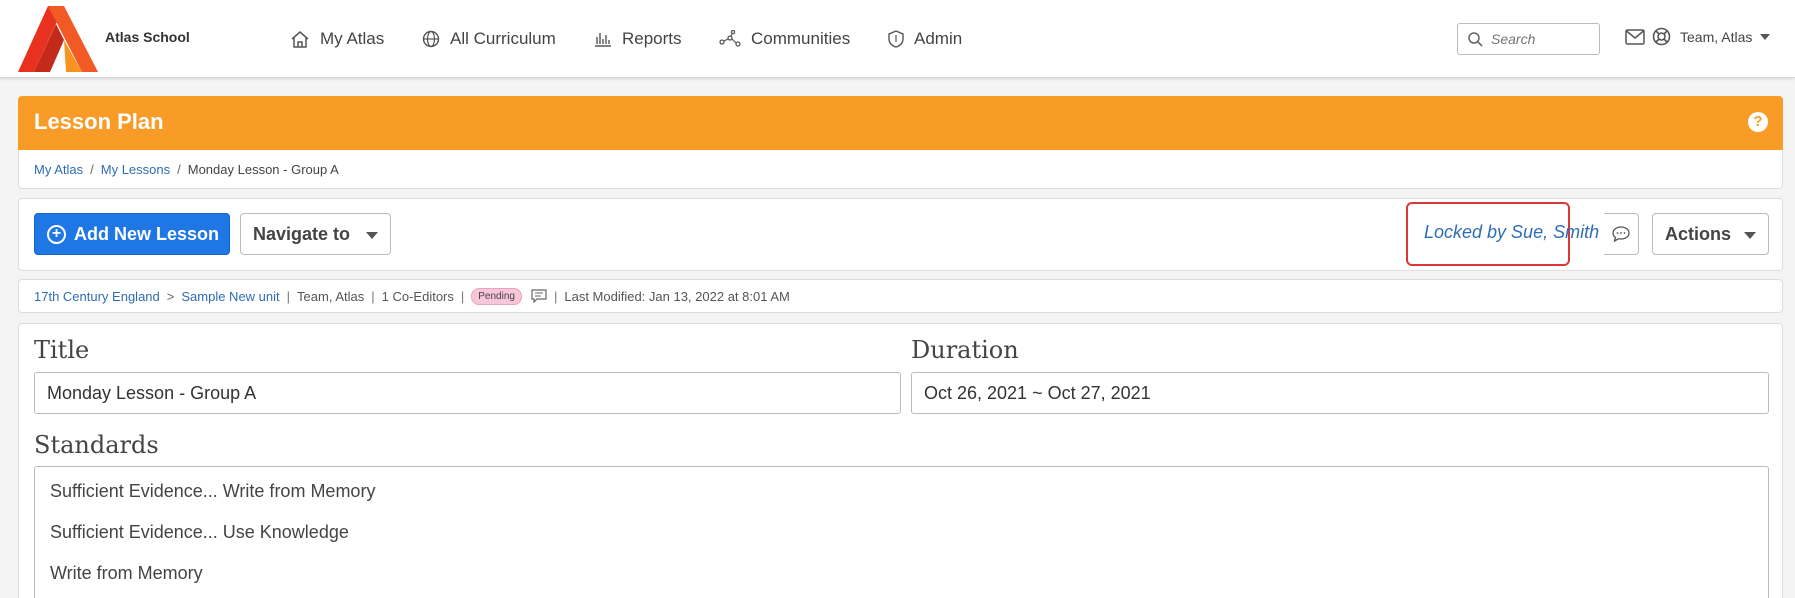 This screenshot has height=598, width=1795. I want to click on navigate-to-label: Navigate to, so click(302, 233).